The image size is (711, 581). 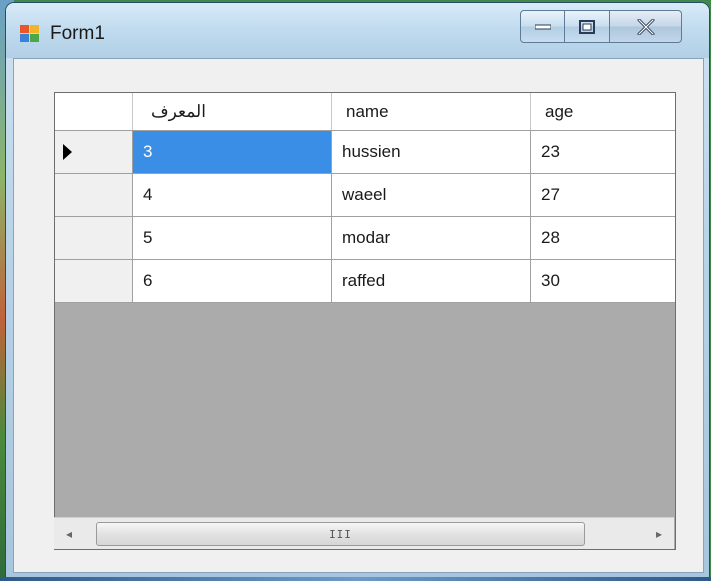 What do you see at coordinates (431, 152) in the screenshot?
I see `cell-name: hussien` at bounding box center [431, 152].